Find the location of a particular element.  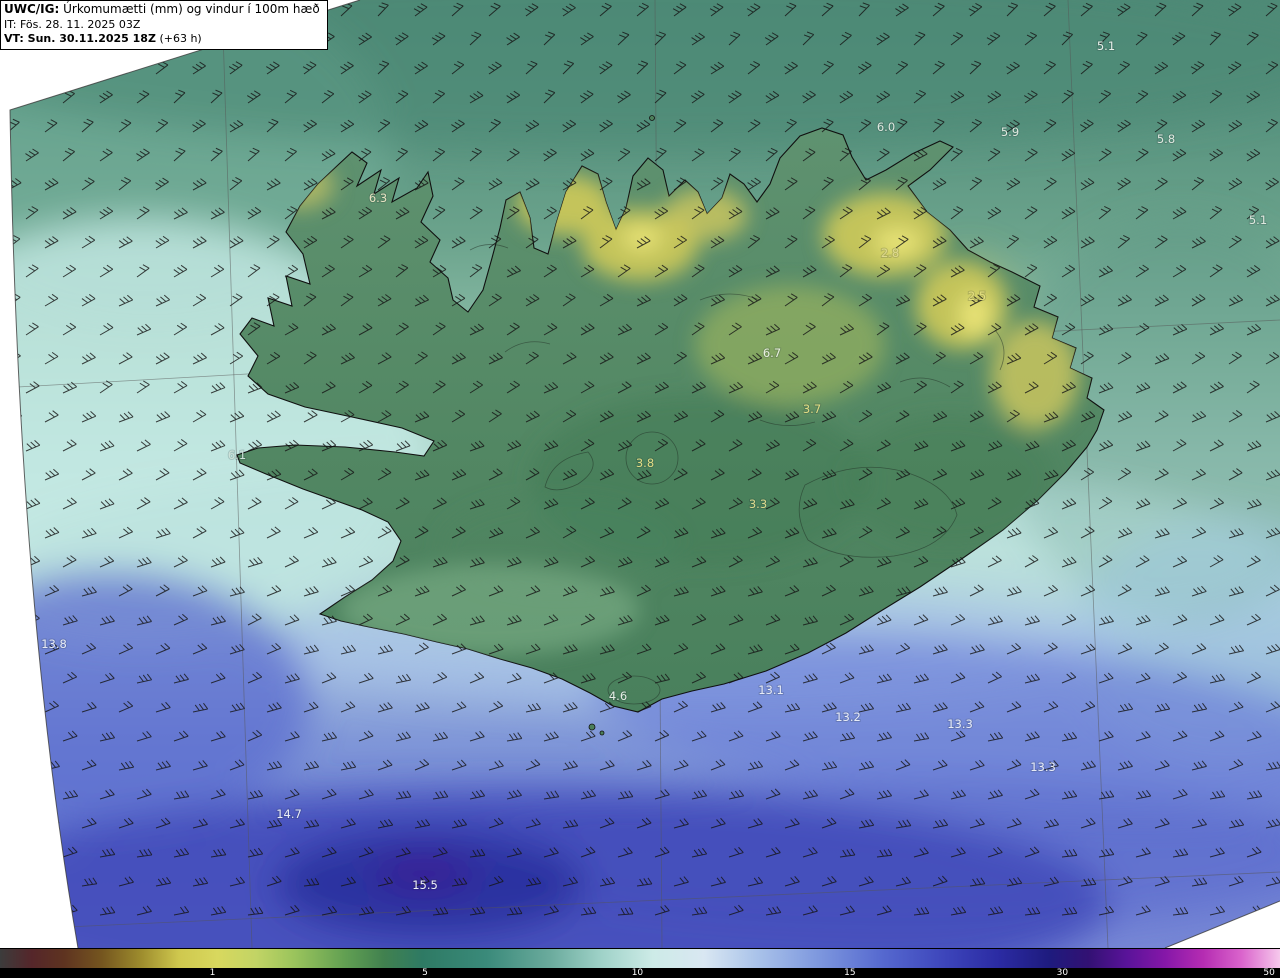

colorbar-labels: 1 5 10 15 30 50 is located at coordinates (640, 973).